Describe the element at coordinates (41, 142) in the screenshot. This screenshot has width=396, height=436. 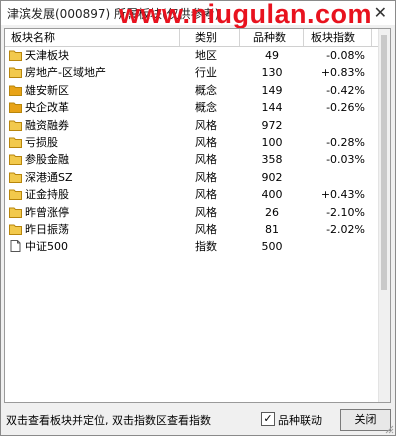
I see `row-name: 亏损股` at that location.